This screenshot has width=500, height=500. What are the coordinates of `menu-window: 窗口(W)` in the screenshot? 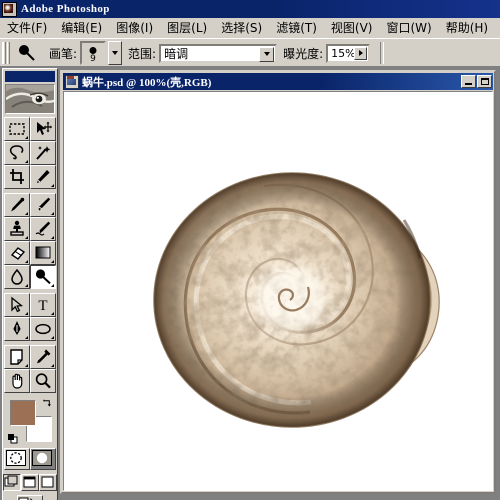 It's located at (408, 28).